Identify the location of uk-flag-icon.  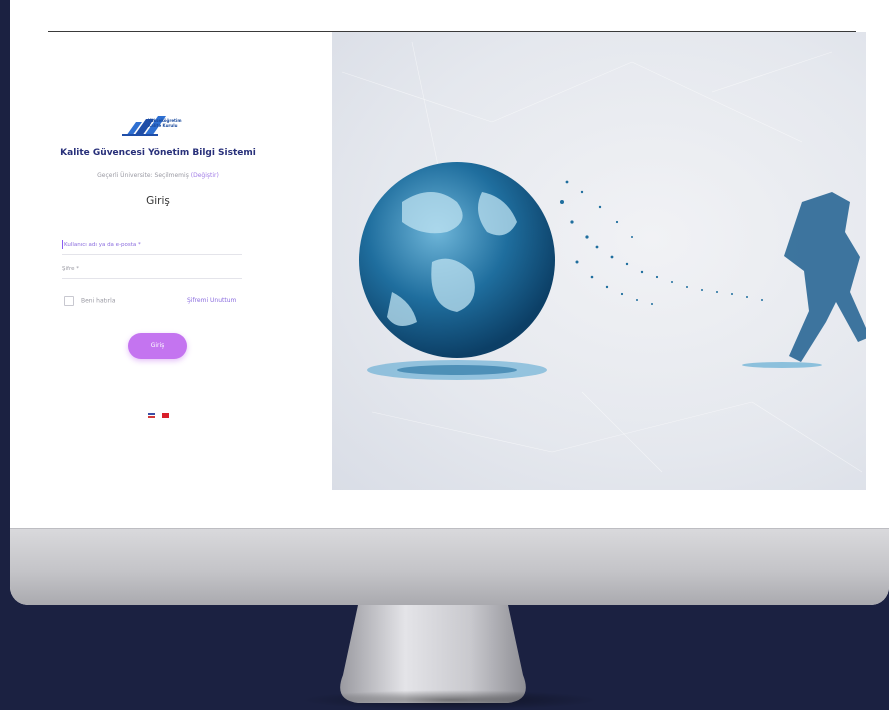
(151, 415).